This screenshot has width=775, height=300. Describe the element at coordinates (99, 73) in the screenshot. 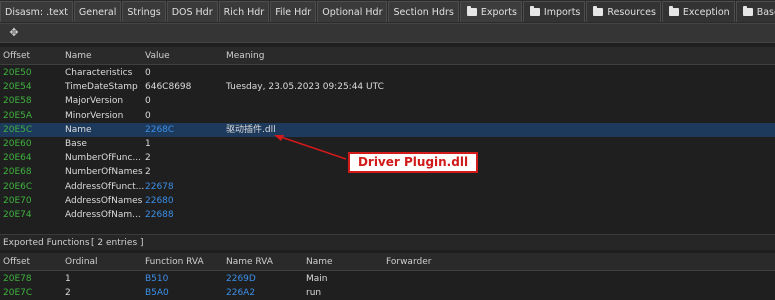

I see `name-cell: Characteristics` at that location.